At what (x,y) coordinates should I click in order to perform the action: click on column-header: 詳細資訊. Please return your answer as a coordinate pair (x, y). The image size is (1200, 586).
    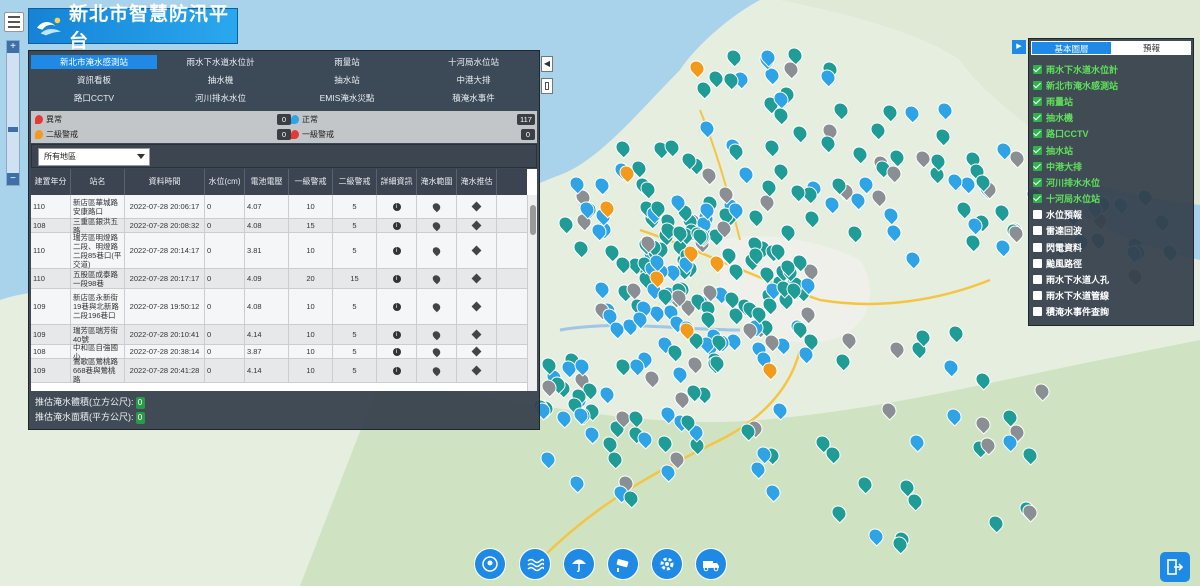
    Looking at the image, I should click on (397, 182).